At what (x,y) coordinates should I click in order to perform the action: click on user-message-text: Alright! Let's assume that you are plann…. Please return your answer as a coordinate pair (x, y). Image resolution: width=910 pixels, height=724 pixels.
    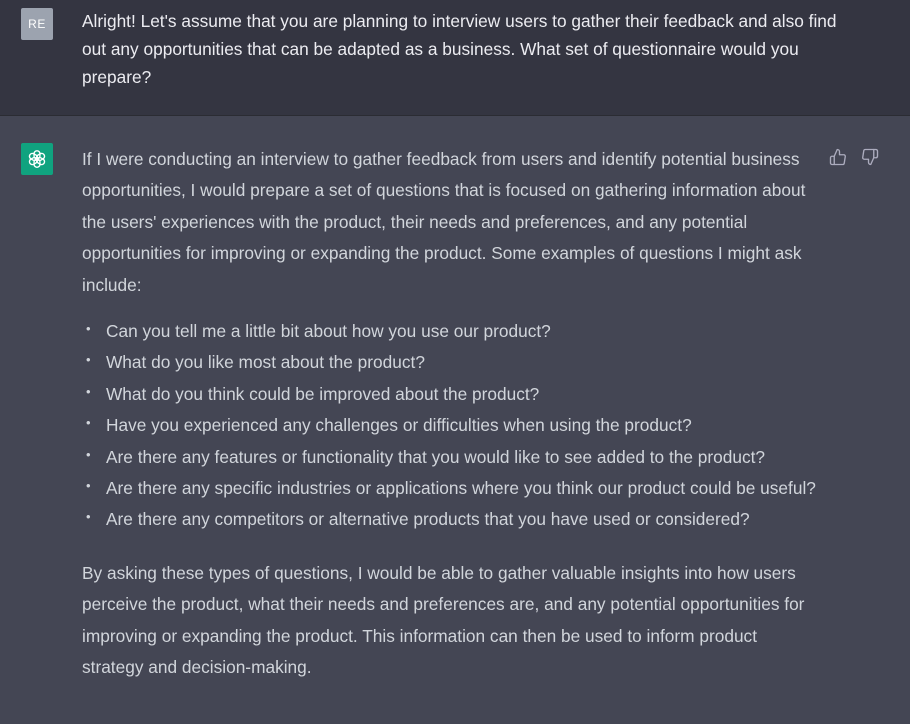
    Looking at the image, I should click on (459, 49).